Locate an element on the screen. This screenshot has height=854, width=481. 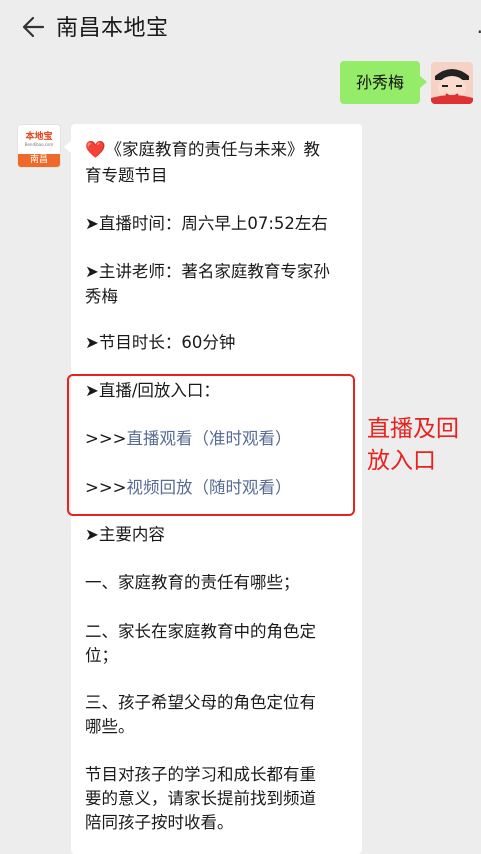
chat-title: 南昌本地宝 is located at coordinates (112, 28).